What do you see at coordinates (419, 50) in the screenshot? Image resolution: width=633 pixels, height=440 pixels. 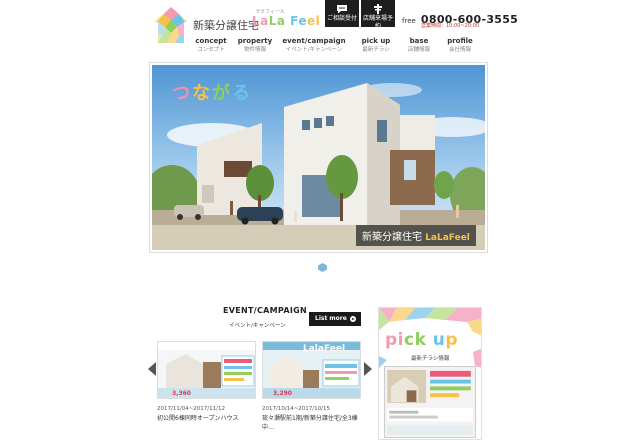 I see `nav-sublabel: 店舗情報` at bounding box center [419, 50].